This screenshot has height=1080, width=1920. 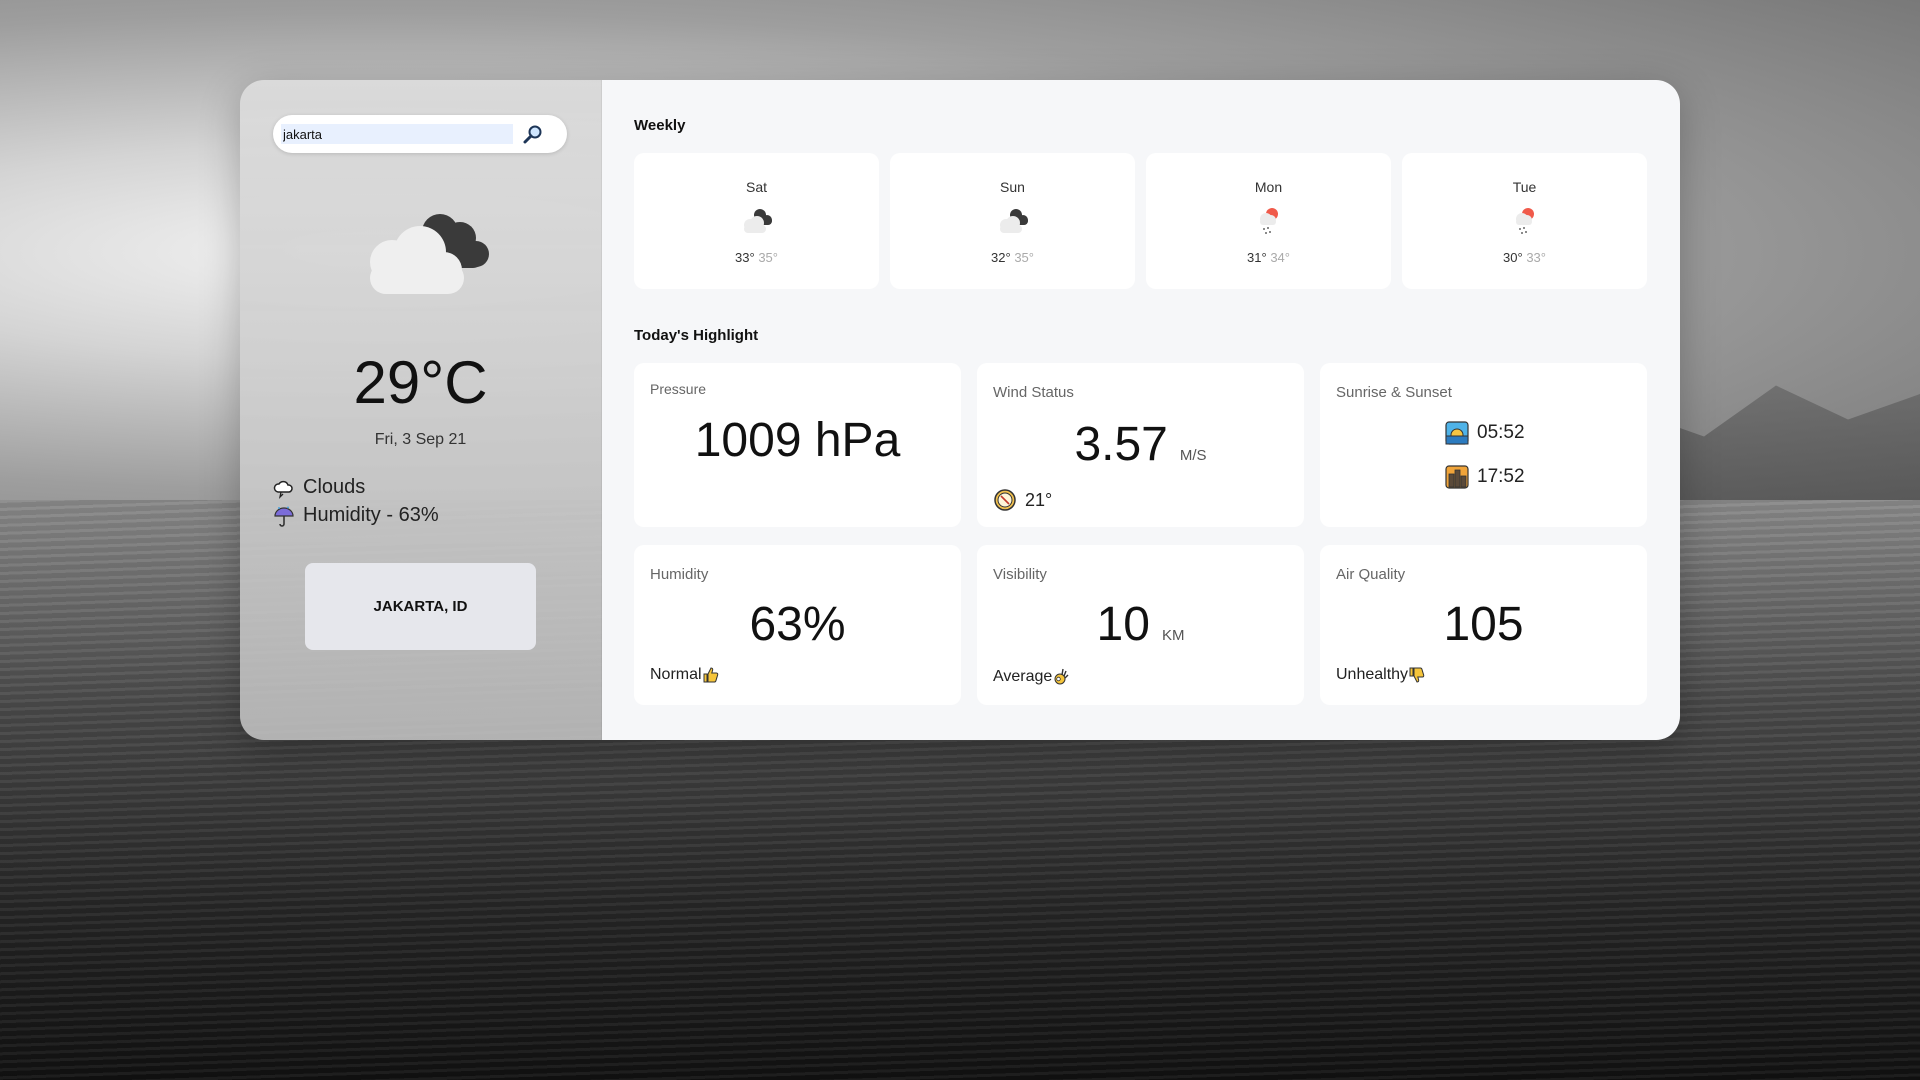 What do you see at coordinates (710, 675) in the screenshot?
I see `thumbs-up-icon` at bounding box center [710, 675].